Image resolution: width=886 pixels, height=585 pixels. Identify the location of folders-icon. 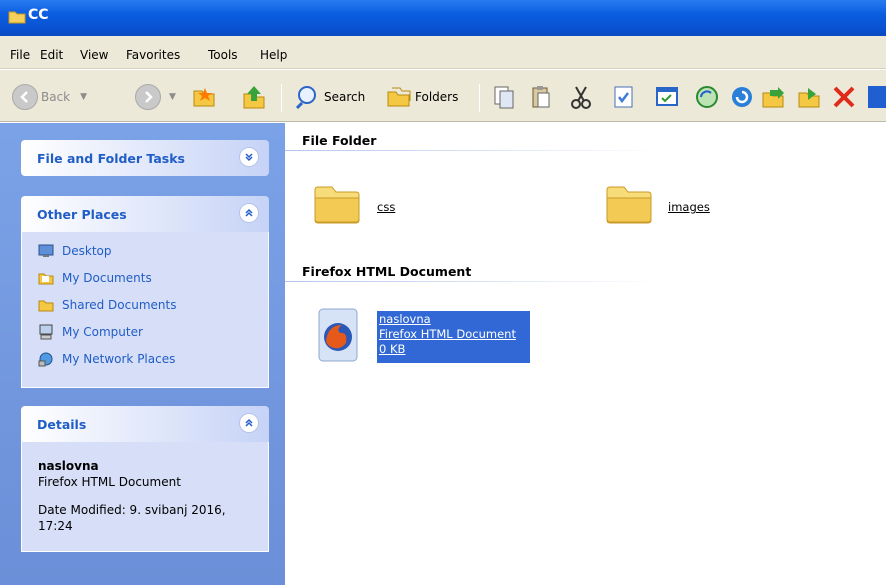
(399, 97).